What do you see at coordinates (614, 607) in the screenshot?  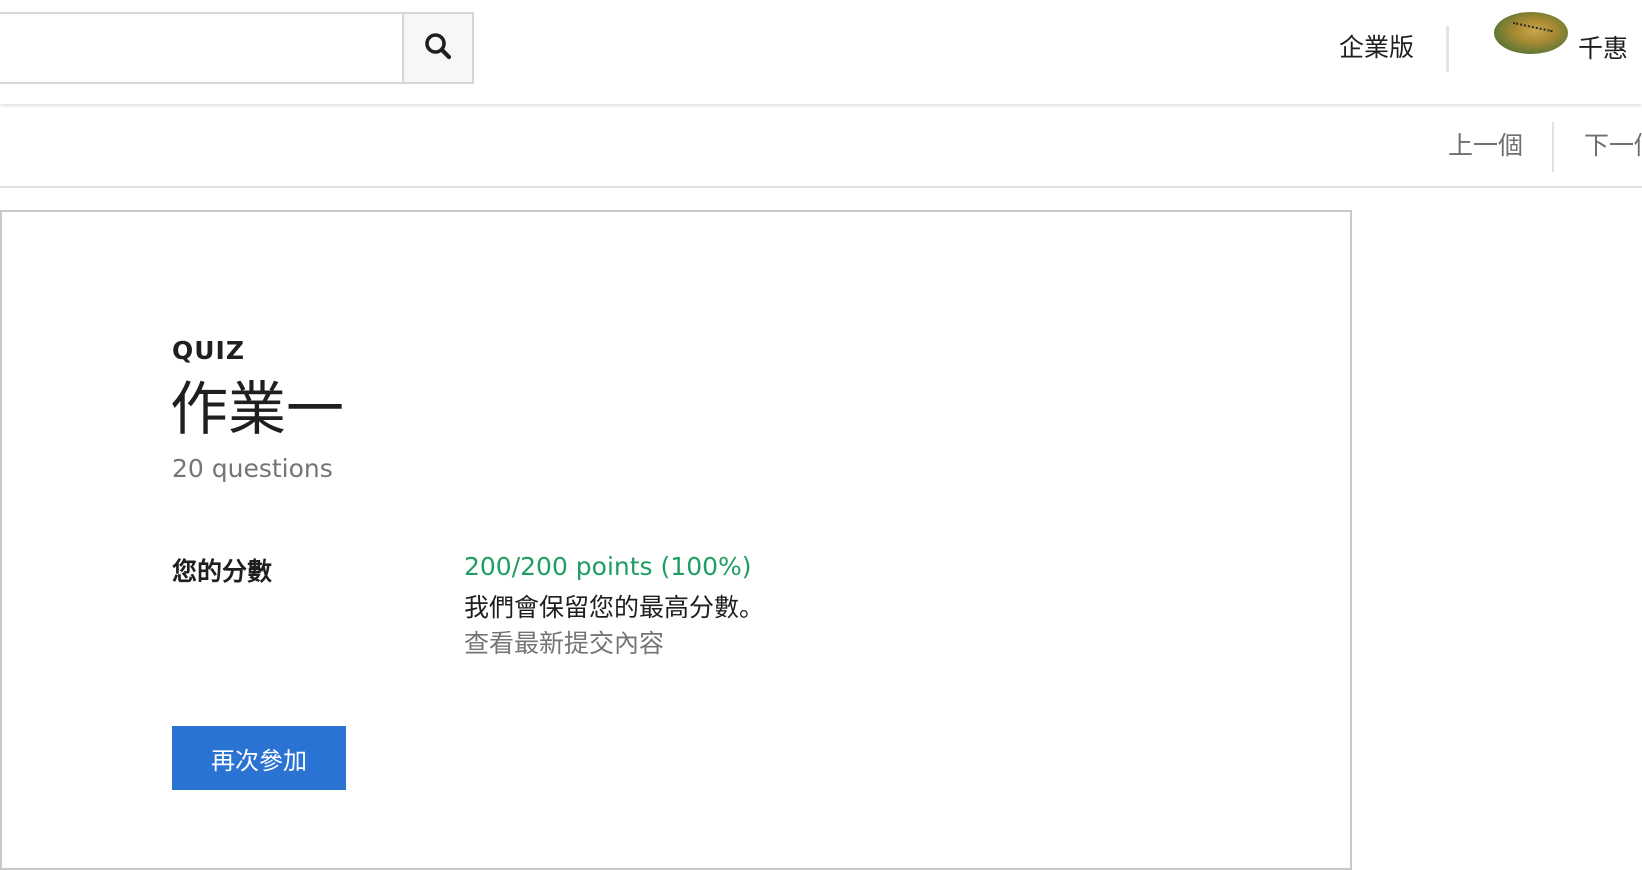 I see `score-note: 我們會保留您的最高分數。` at bounding box center [614, 607].